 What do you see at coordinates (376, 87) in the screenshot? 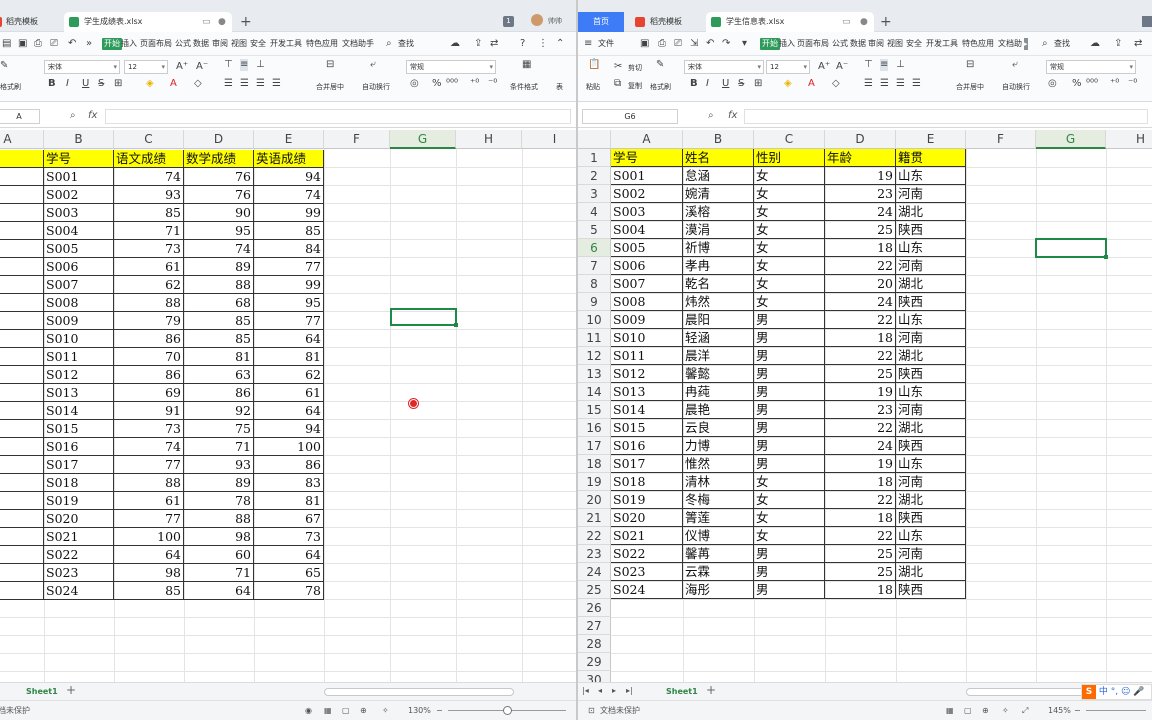
I see `wrap-label: 自动换行` at bounding box center [376, 87].